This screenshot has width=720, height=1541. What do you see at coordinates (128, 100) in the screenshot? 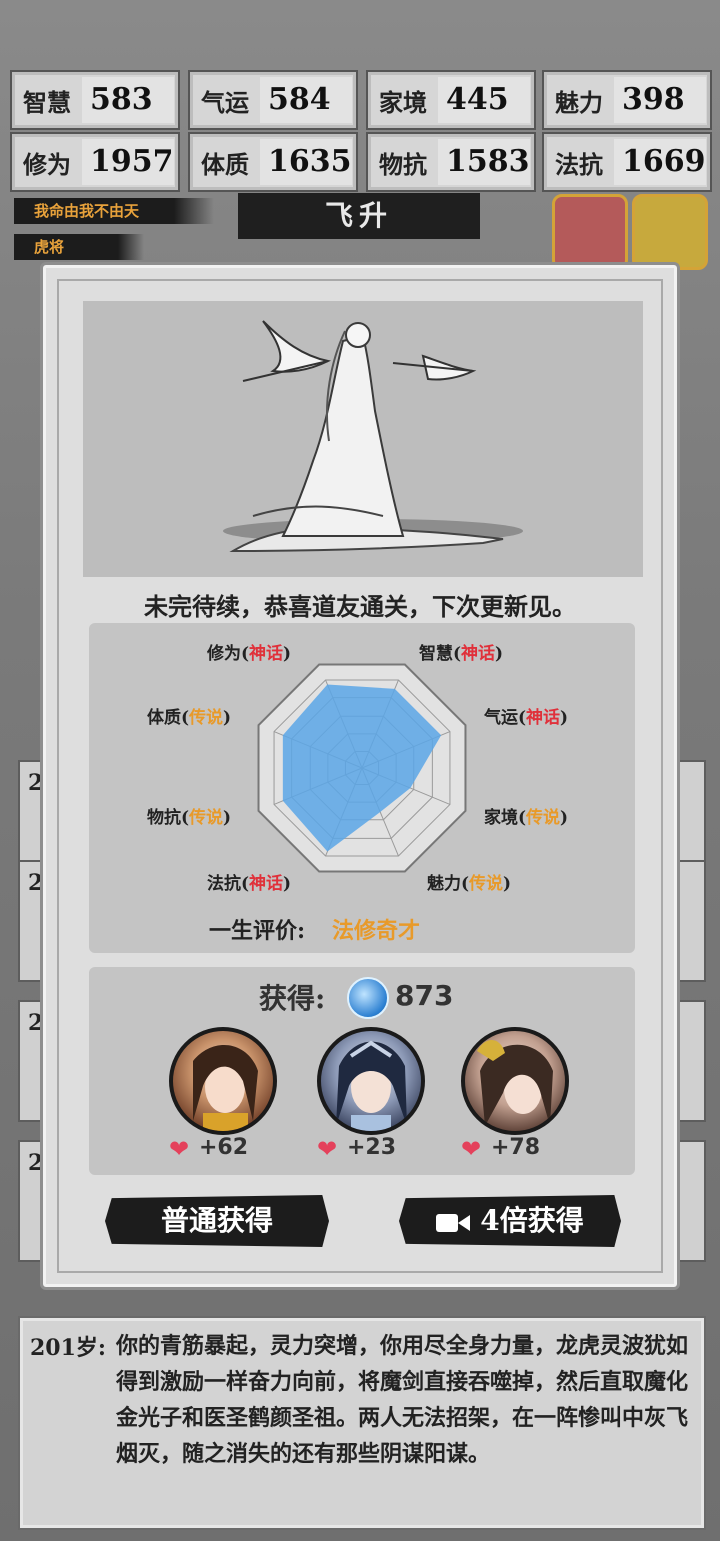
I see `stat-value: 583` at bounding box center [128, 100].